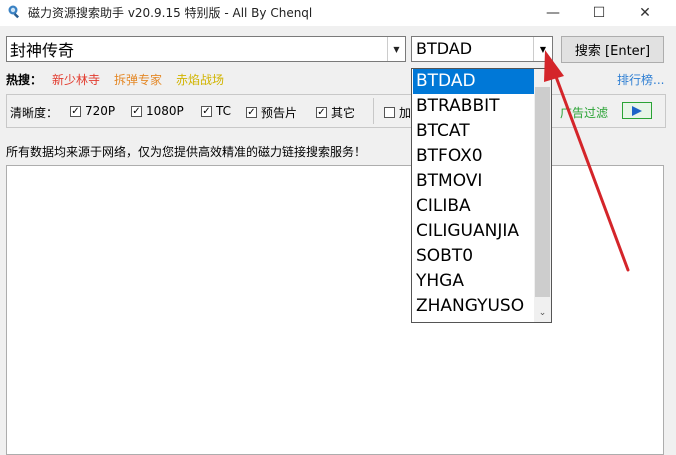  Describe the element at coordinates (279, 113) in the screenshot. I see `checkbox-label: 预告片` at that location.